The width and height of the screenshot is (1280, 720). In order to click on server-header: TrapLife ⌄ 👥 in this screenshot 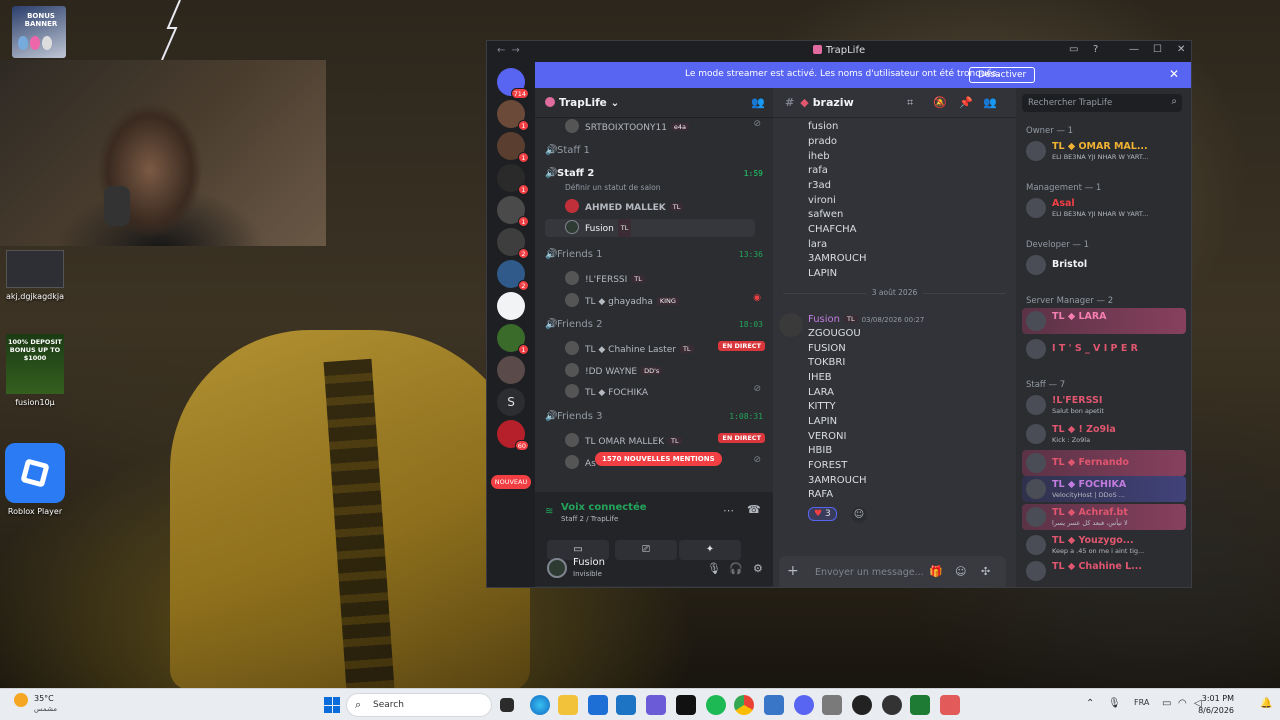, I will do `click(654, 103)`.